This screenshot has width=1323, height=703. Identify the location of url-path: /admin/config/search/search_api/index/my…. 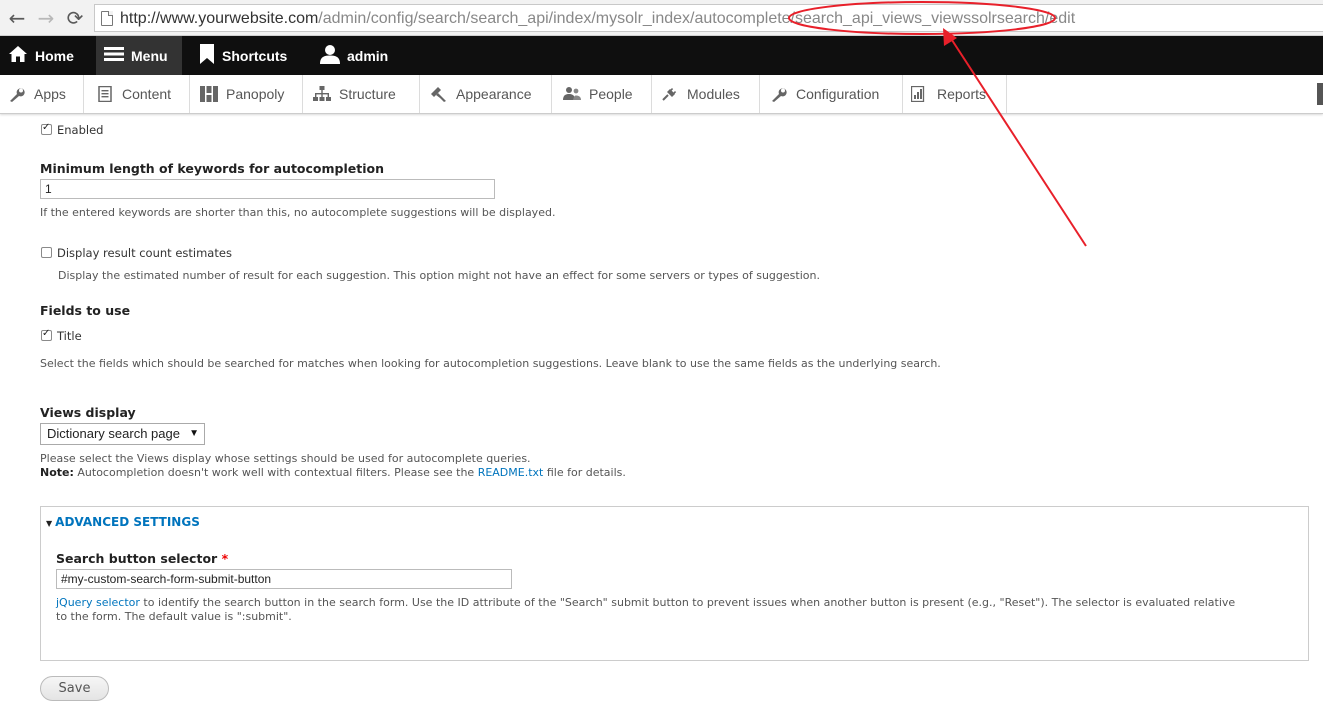
(697, 18).